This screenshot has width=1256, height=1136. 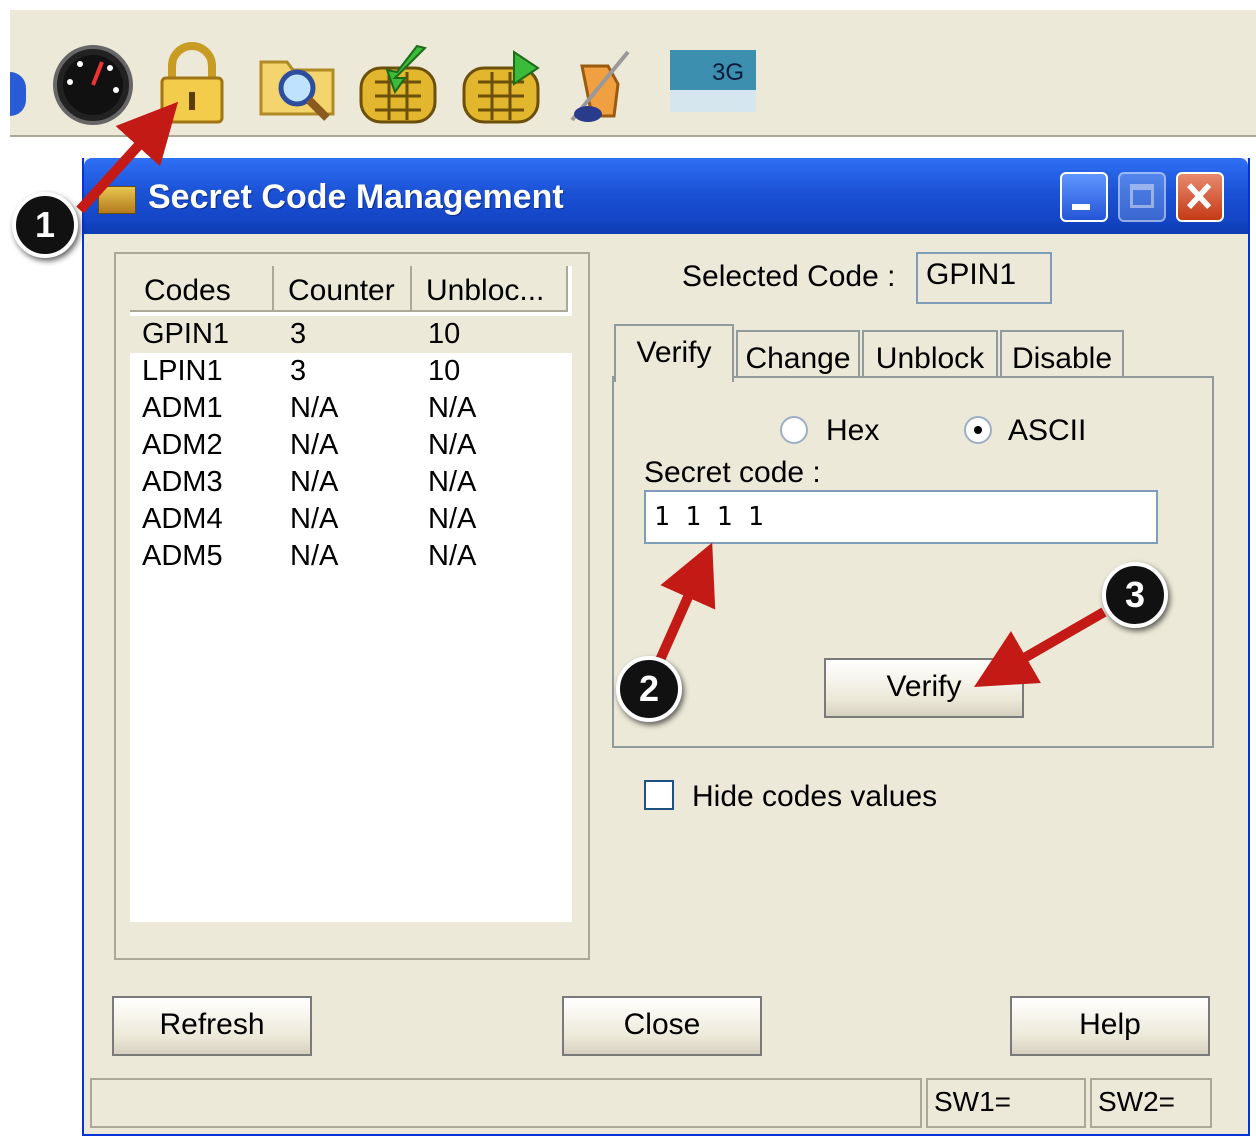 What do you see at coordinates (1047, 430) in the screenshot?
I see `ascii-radio-label: ASCII` at bounding box center [1047, 430].